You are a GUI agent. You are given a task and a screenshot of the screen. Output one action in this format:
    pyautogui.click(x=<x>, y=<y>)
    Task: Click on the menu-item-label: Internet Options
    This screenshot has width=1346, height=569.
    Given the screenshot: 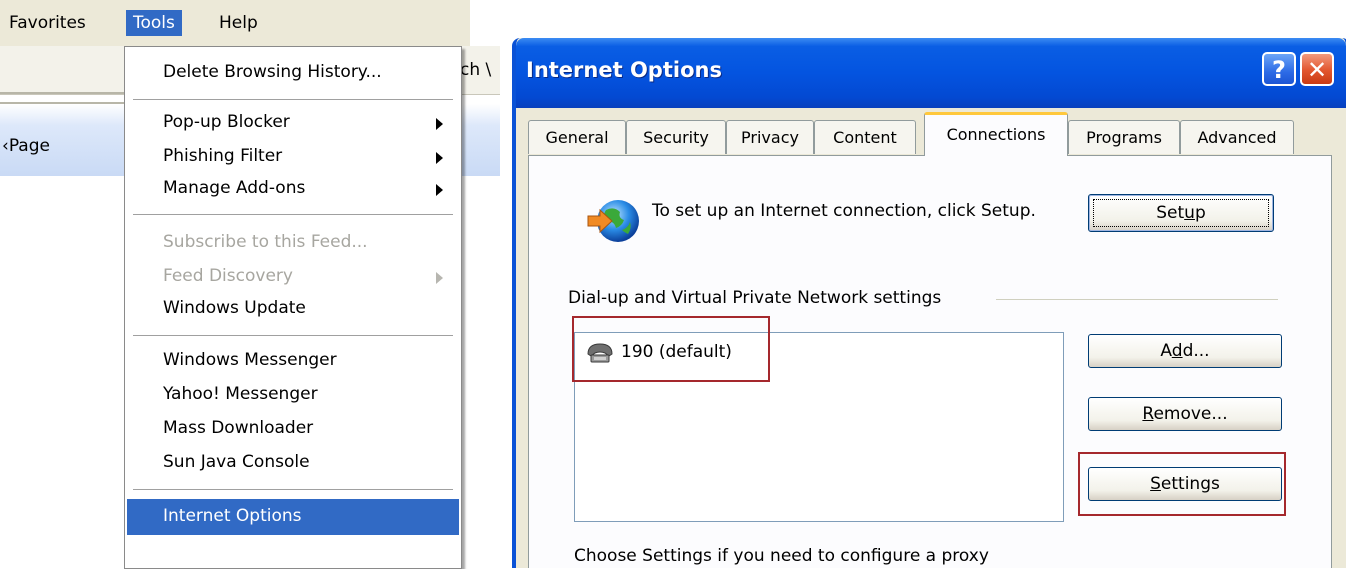 What is the action you would take?
    pyautogui.click(x=232, y=516)
    